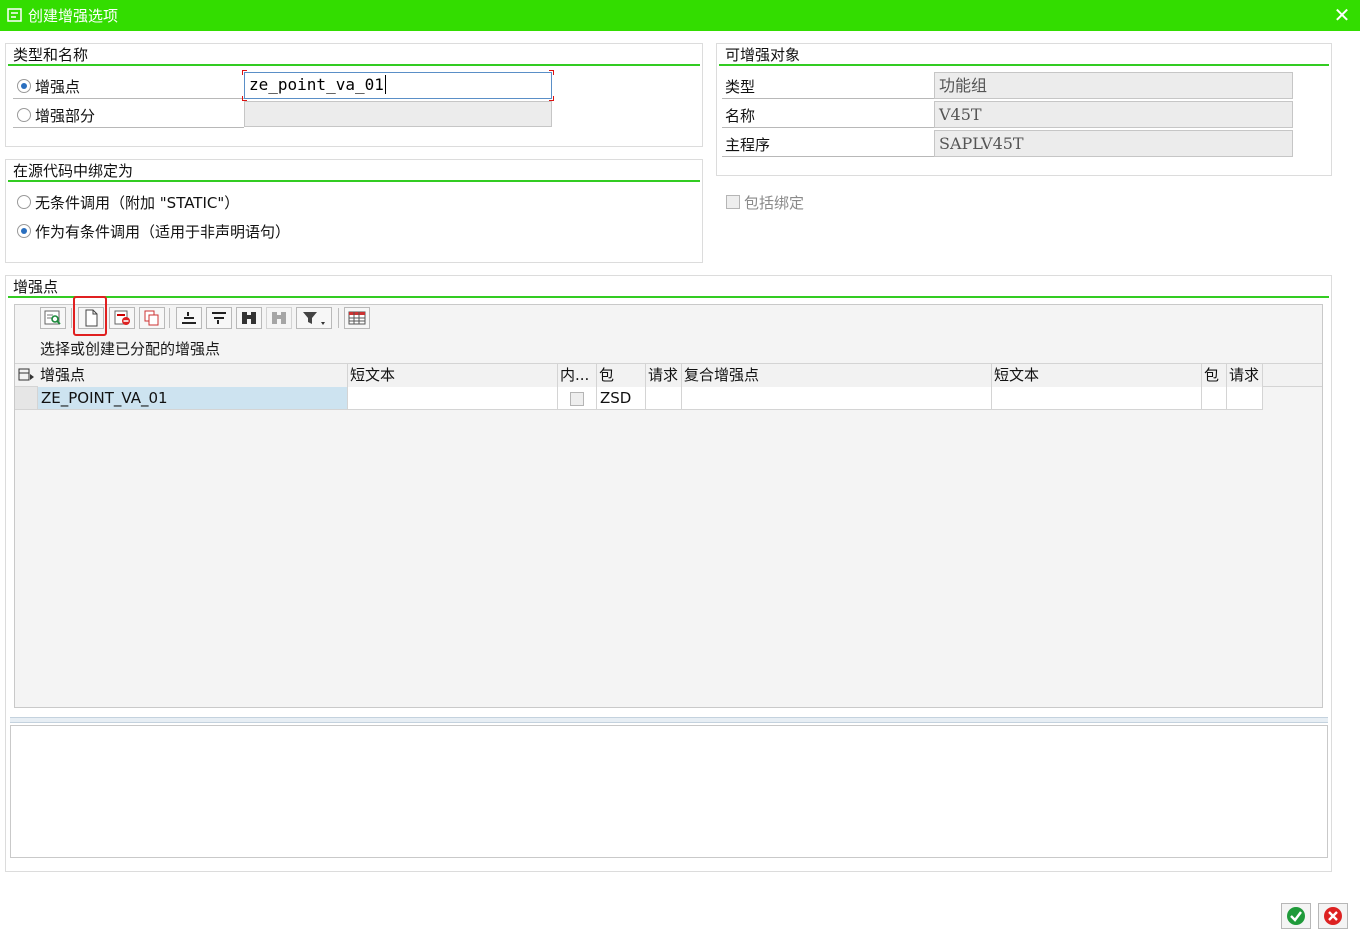 This screenshot has height=938, width=1360. Describe the element at coordinates (26, 398) in the screenshot. I see `row-selector` at that location.